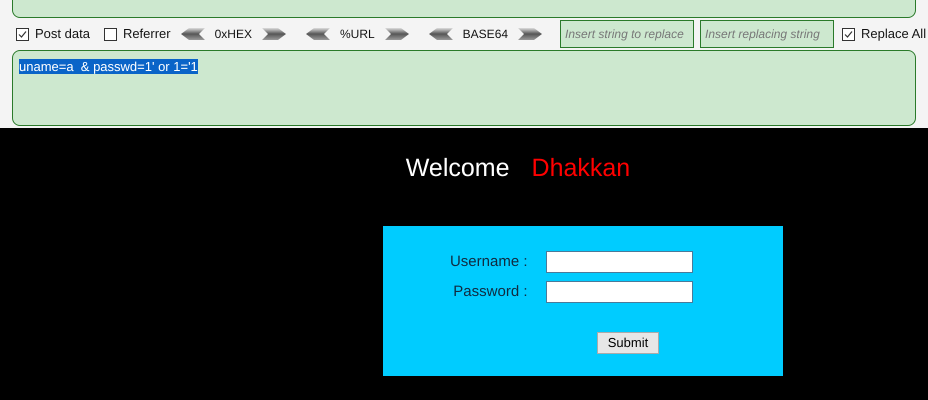 Image resolution: width=928 pixels, height=400 pixels. Describe the element at coordinates (62, 34) in the screenshot. I see `checkbox-label: Post data` at that location.